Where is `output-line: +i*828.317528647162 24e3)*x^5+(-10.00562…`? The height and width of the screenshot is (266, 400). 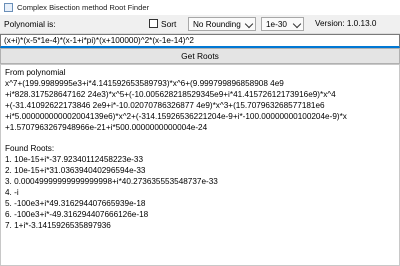 output-line: +i*828.317528647162 24e3)*x^5+(-10.00562… is located at coordinates (170, 94).